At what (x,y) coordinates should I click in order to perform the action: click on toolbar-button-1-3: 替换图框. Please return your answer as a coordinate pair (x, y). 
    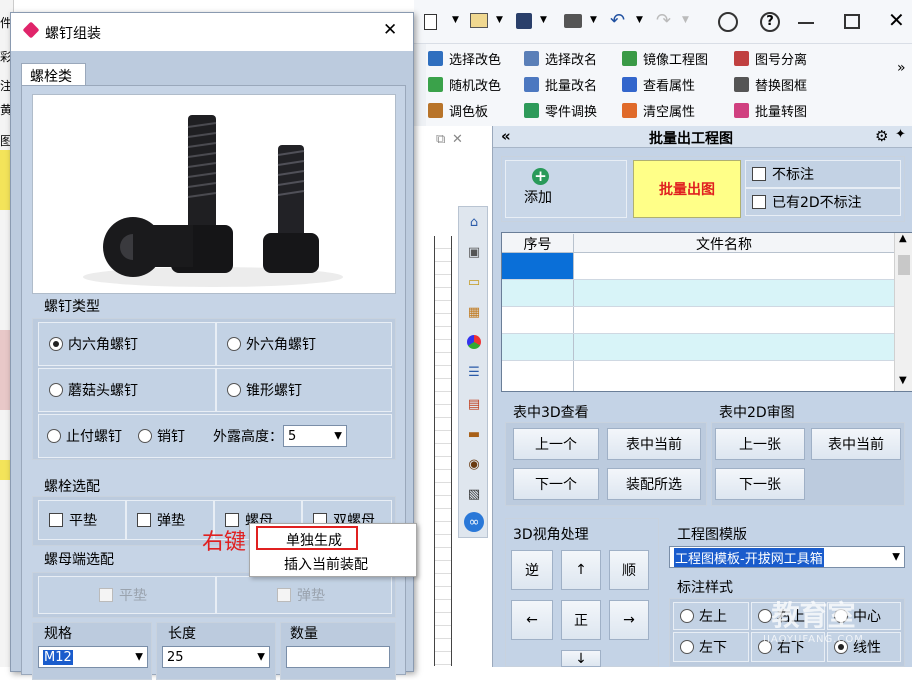
    Looking at the image, I should click on (770, 84).